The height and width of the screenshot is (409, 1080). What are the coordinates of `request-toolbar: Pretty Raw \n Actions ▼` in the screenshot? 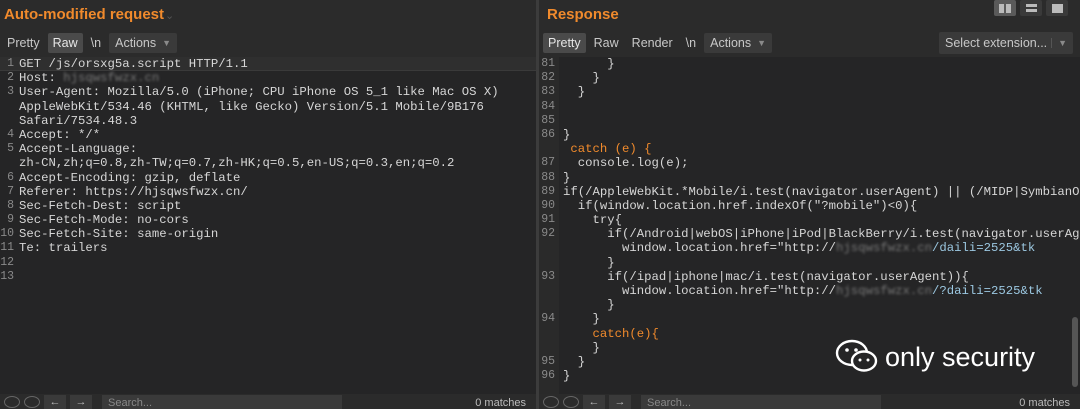 It's located at (90, 43).